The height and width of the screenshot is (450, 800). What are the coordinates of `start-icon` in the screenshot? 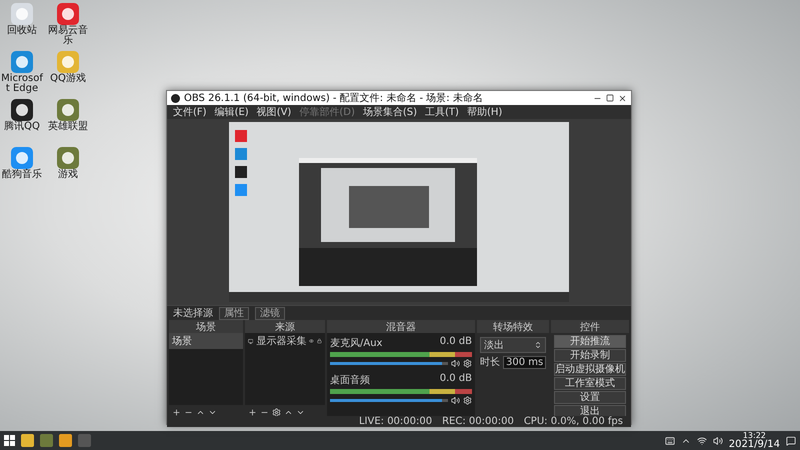 It's located at (9, 440).